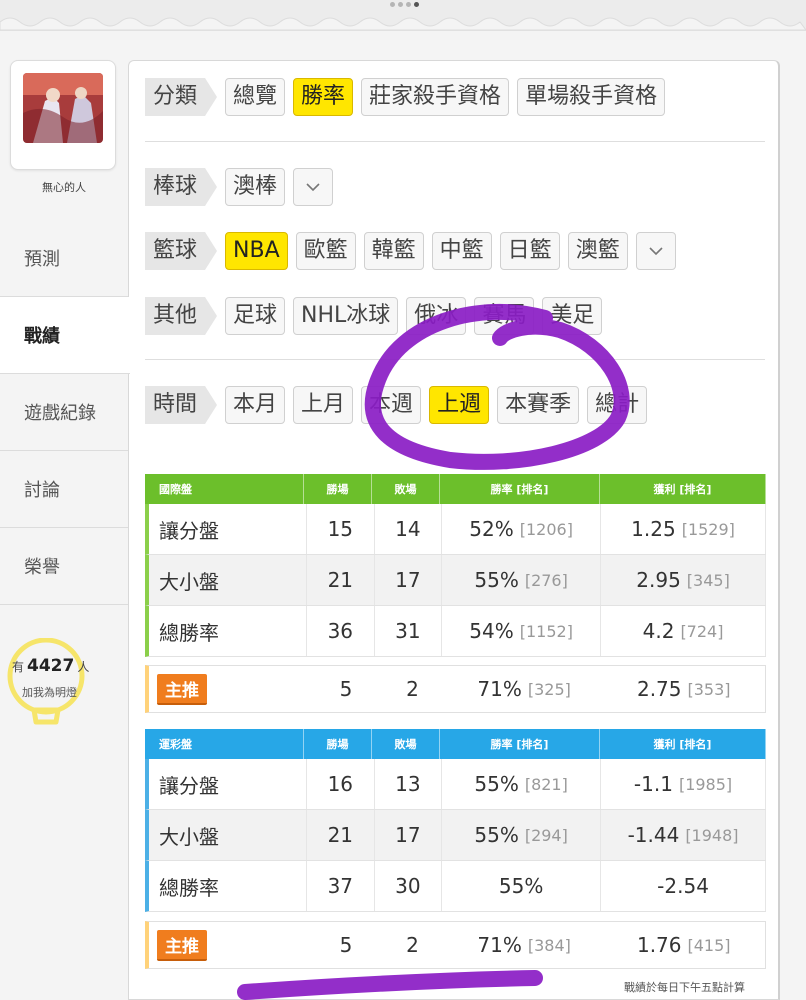 The width and height of the screenshot is (806, 1000). Describe the element at coordinates (659, 945) in the screenshot. I see `profit-value: 1.76` at that location.